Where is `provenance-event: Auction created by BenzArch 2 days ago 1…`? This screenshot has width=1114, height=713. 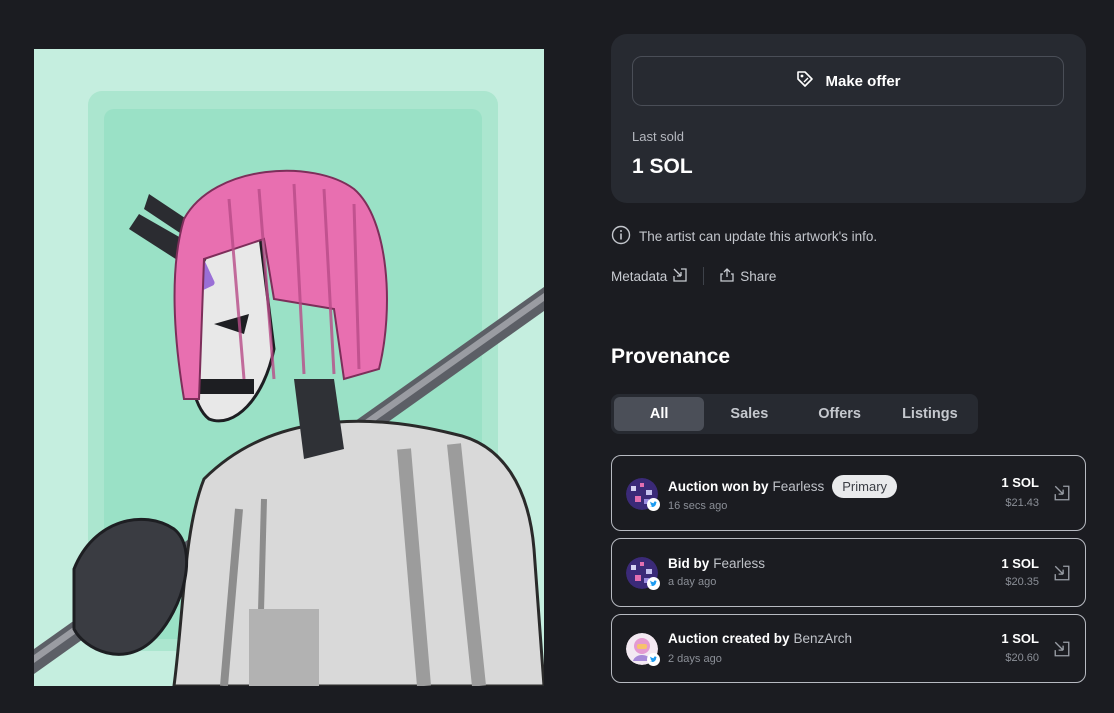
provenance-event: Auction created by BenzArch 2 days ago 1… is located at coordinates (848, 648).